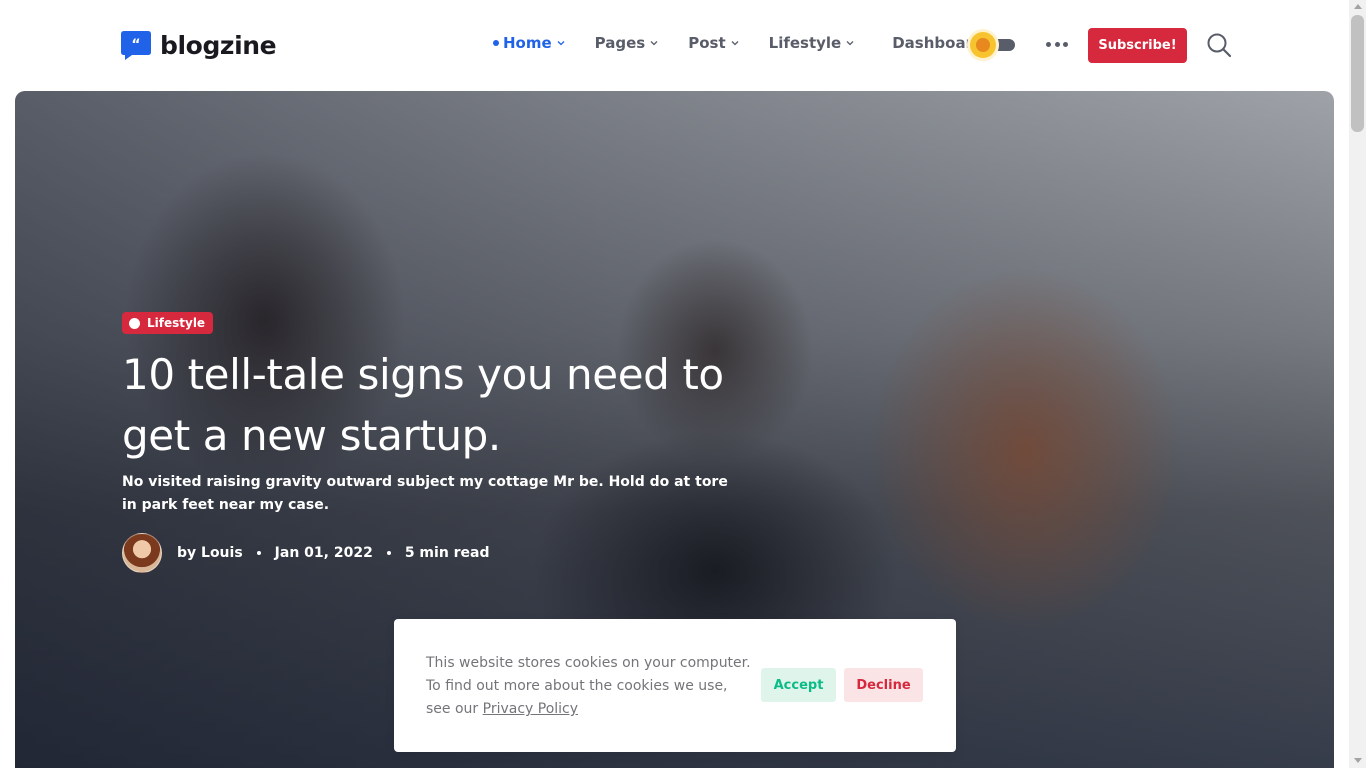 The width and height of the screenshot is (1366, 768). What do you see at coordinates (176, 323) in the screenshot?
I see `category-label: Lifestyle` at bounding box center [176, 323].